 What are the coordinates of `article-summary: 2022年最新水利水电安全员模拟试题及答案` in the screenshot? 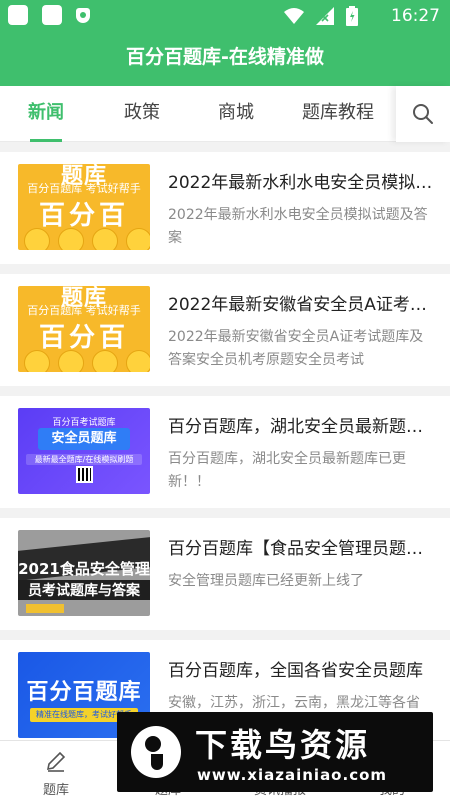 It's located at (298, 226).